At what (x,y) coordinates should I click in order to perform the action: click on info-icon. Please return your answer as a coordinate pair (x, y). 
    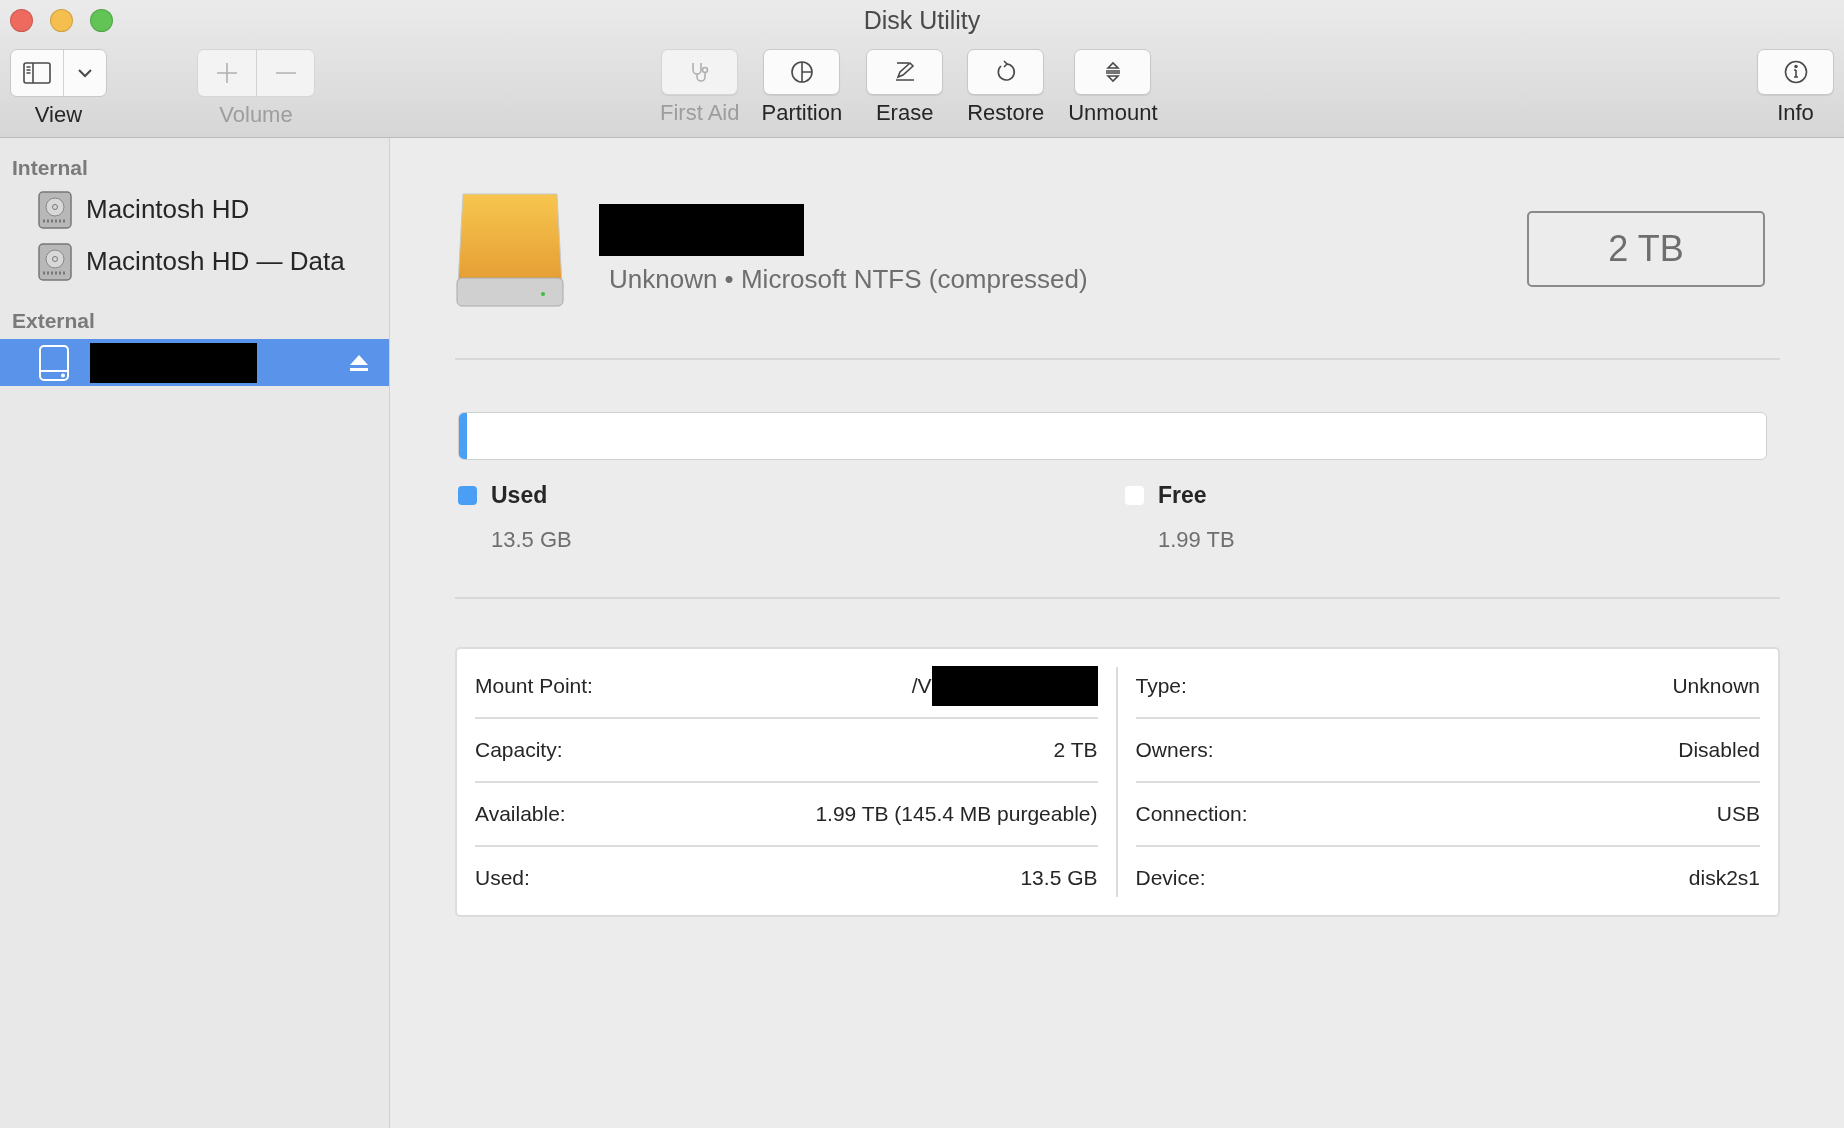
    Looking at the image, I should click on (1795, 72).